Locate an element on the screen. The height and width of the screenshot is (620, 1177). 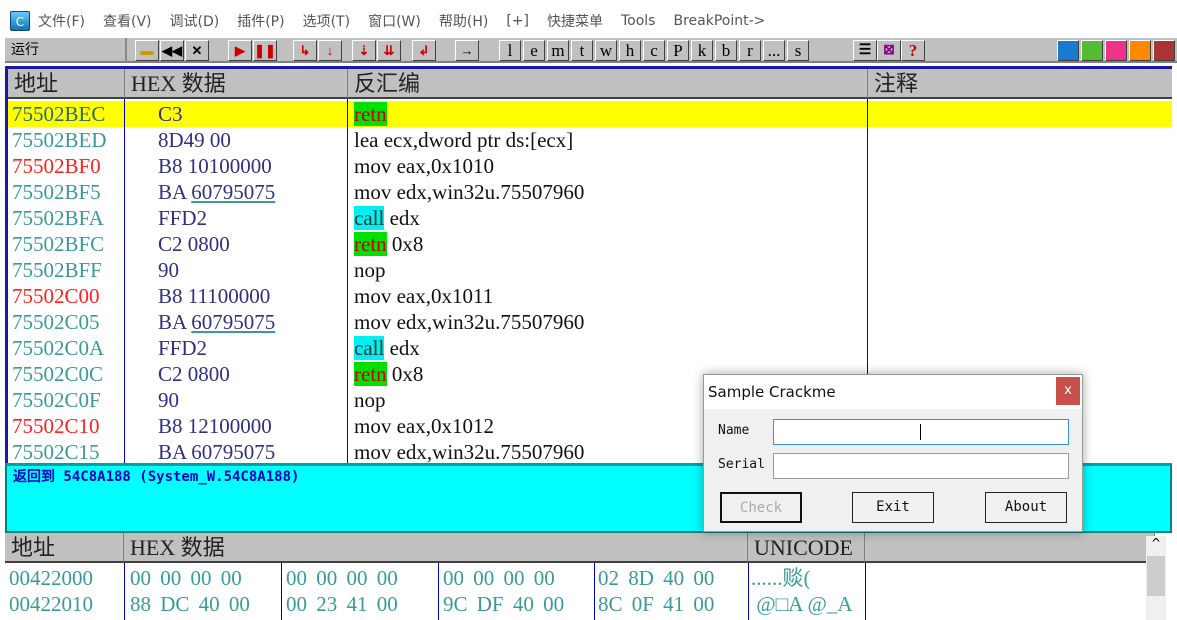
dump-header-unicode: UNICODE is located at coordinates (806, 548).